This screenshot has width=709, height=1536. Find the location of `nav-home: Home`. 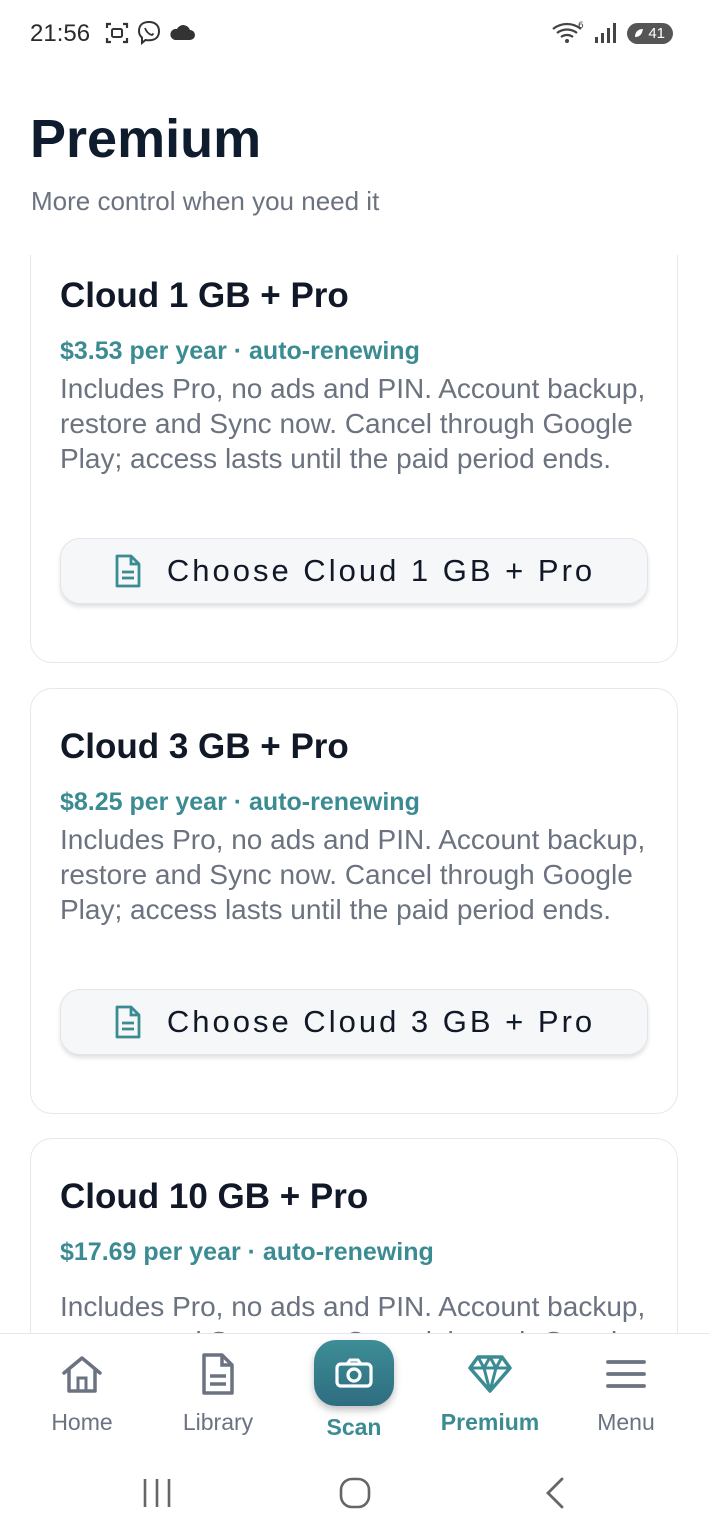

nav-home: Home is located at coordinates (82, 1393).